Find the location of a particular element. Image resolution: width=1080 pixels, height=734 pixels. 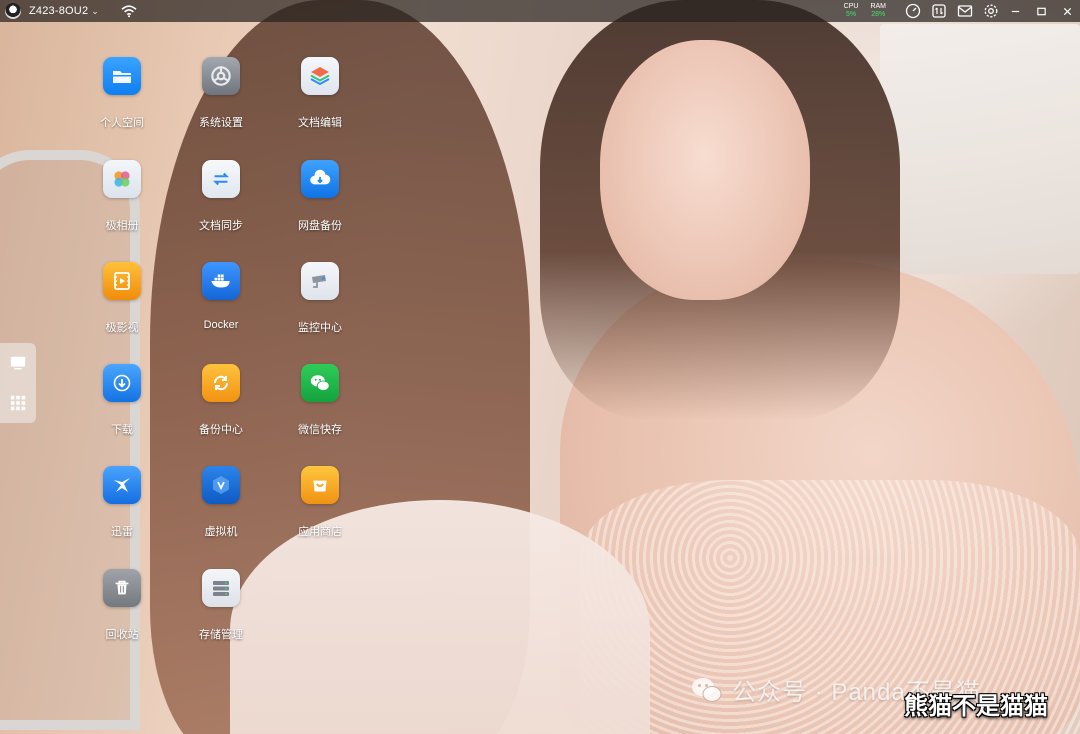

app-label: 回收站 is located at coordinates (122, 635).